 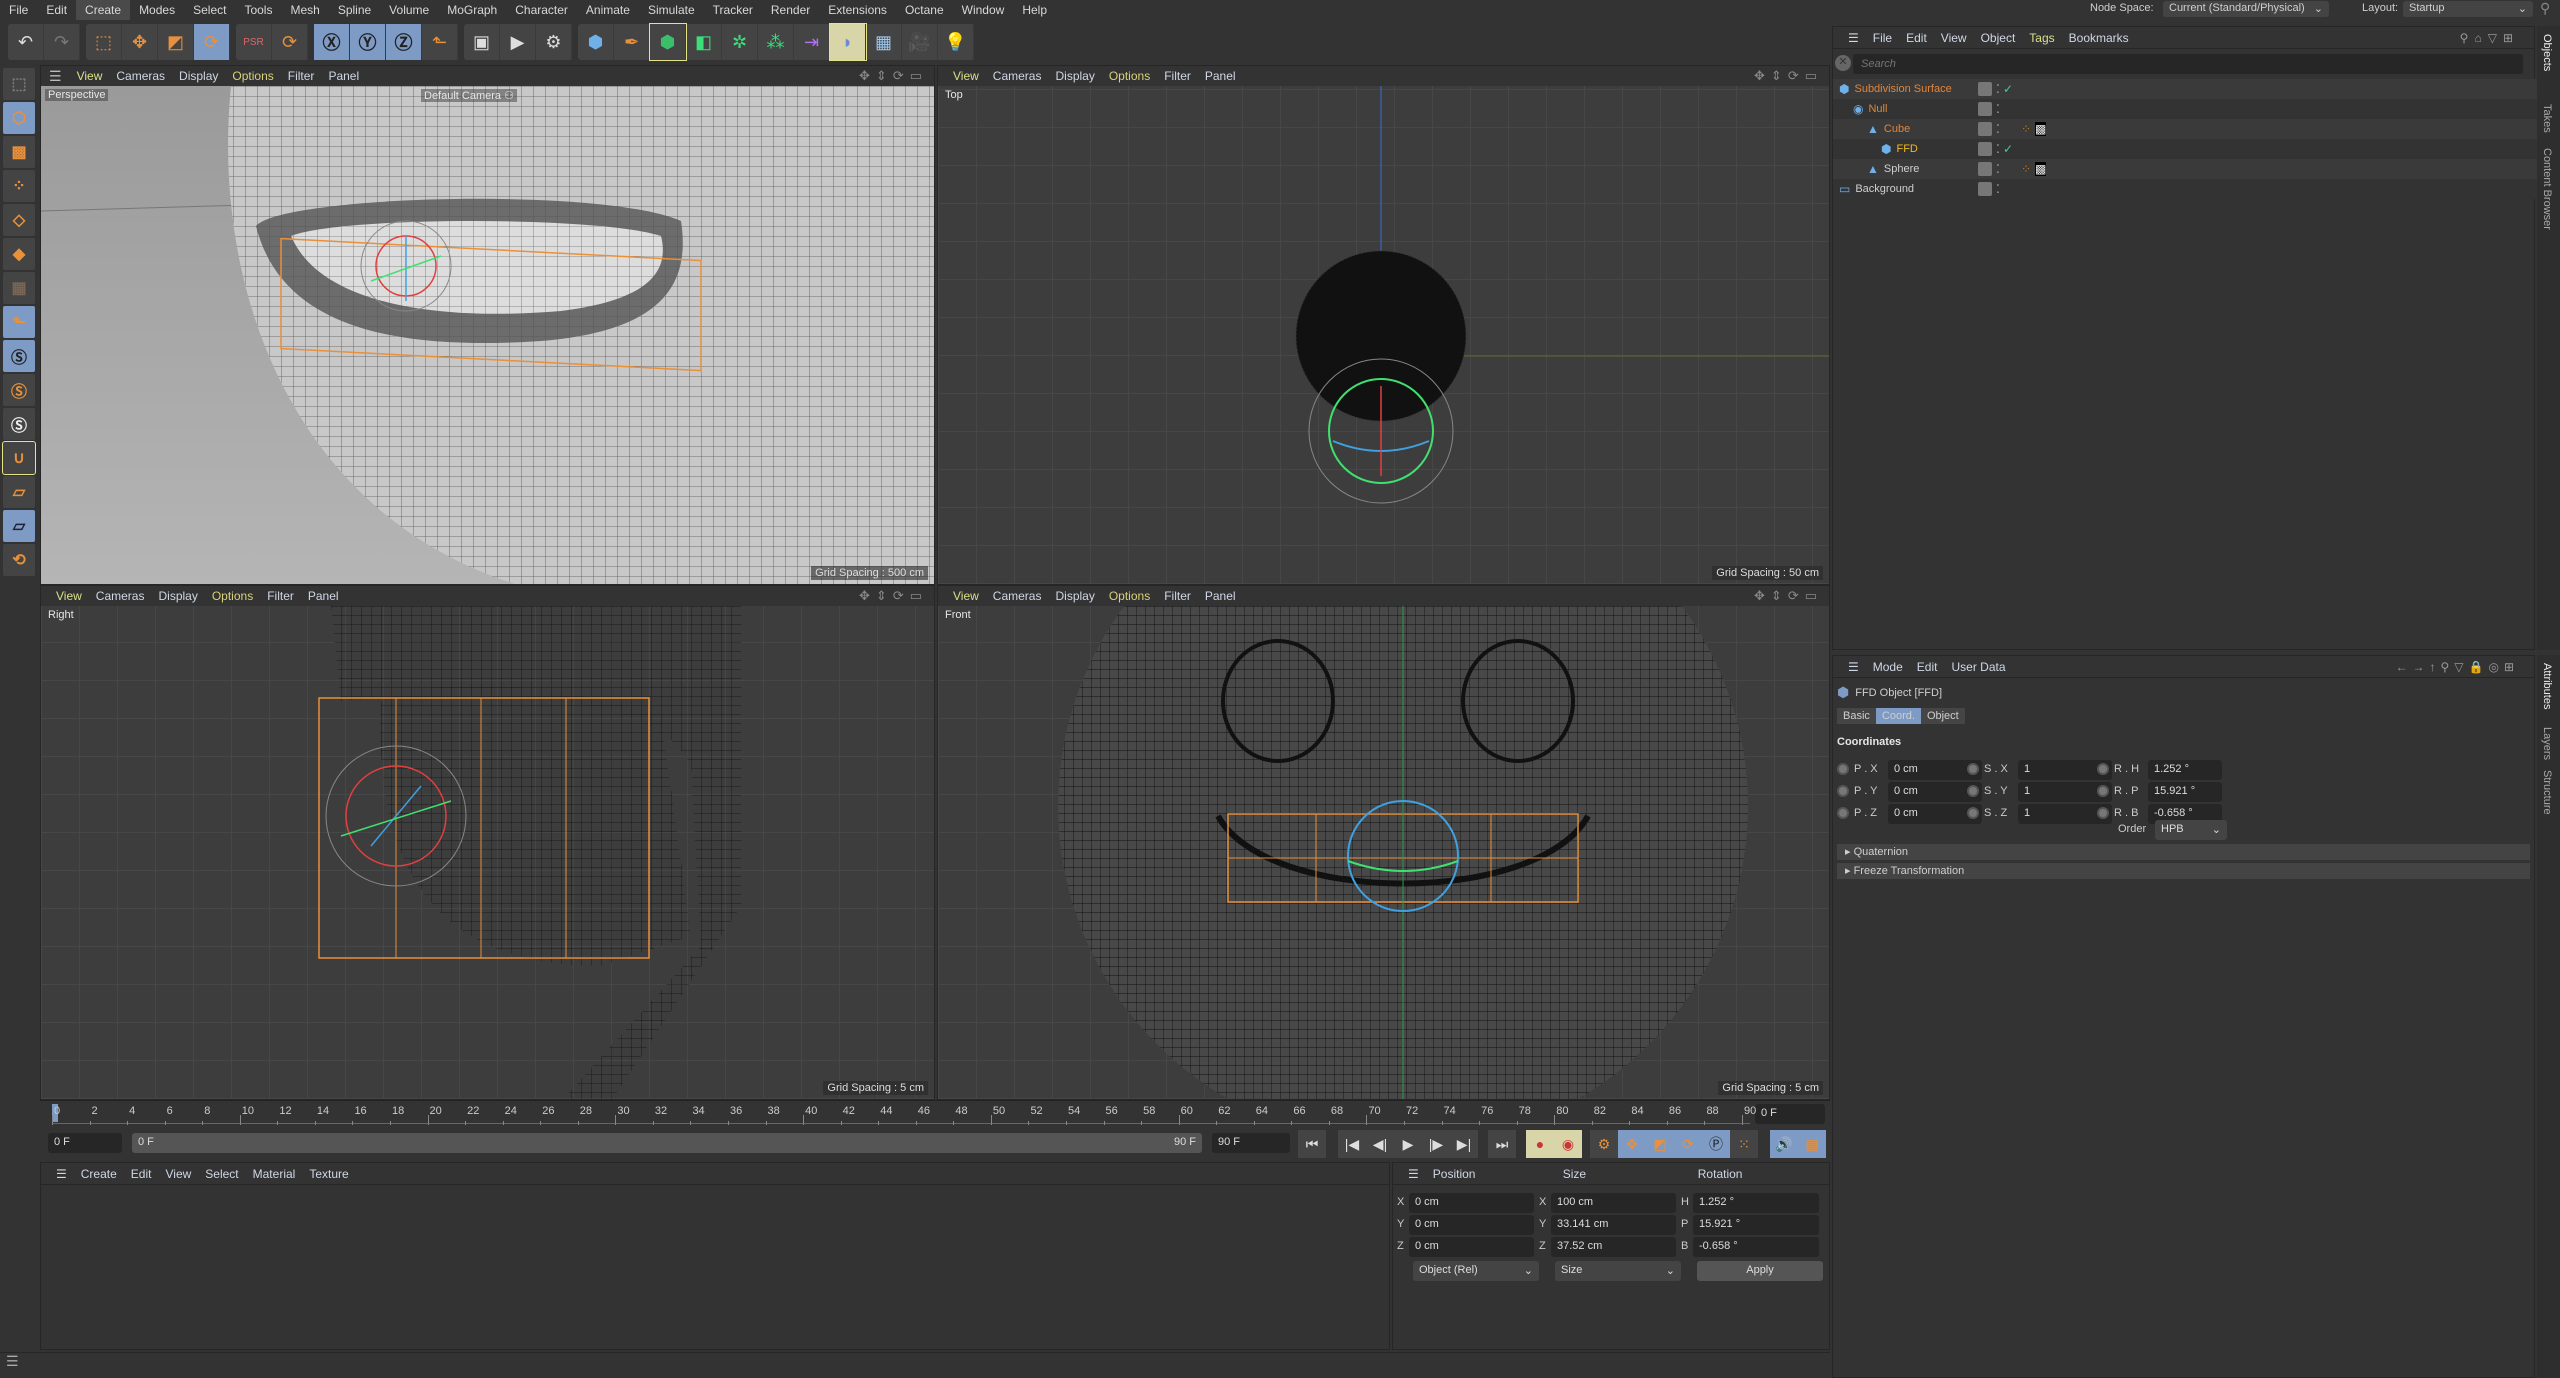 I want to click on menu-render: Render, so click(x=790, y=10).